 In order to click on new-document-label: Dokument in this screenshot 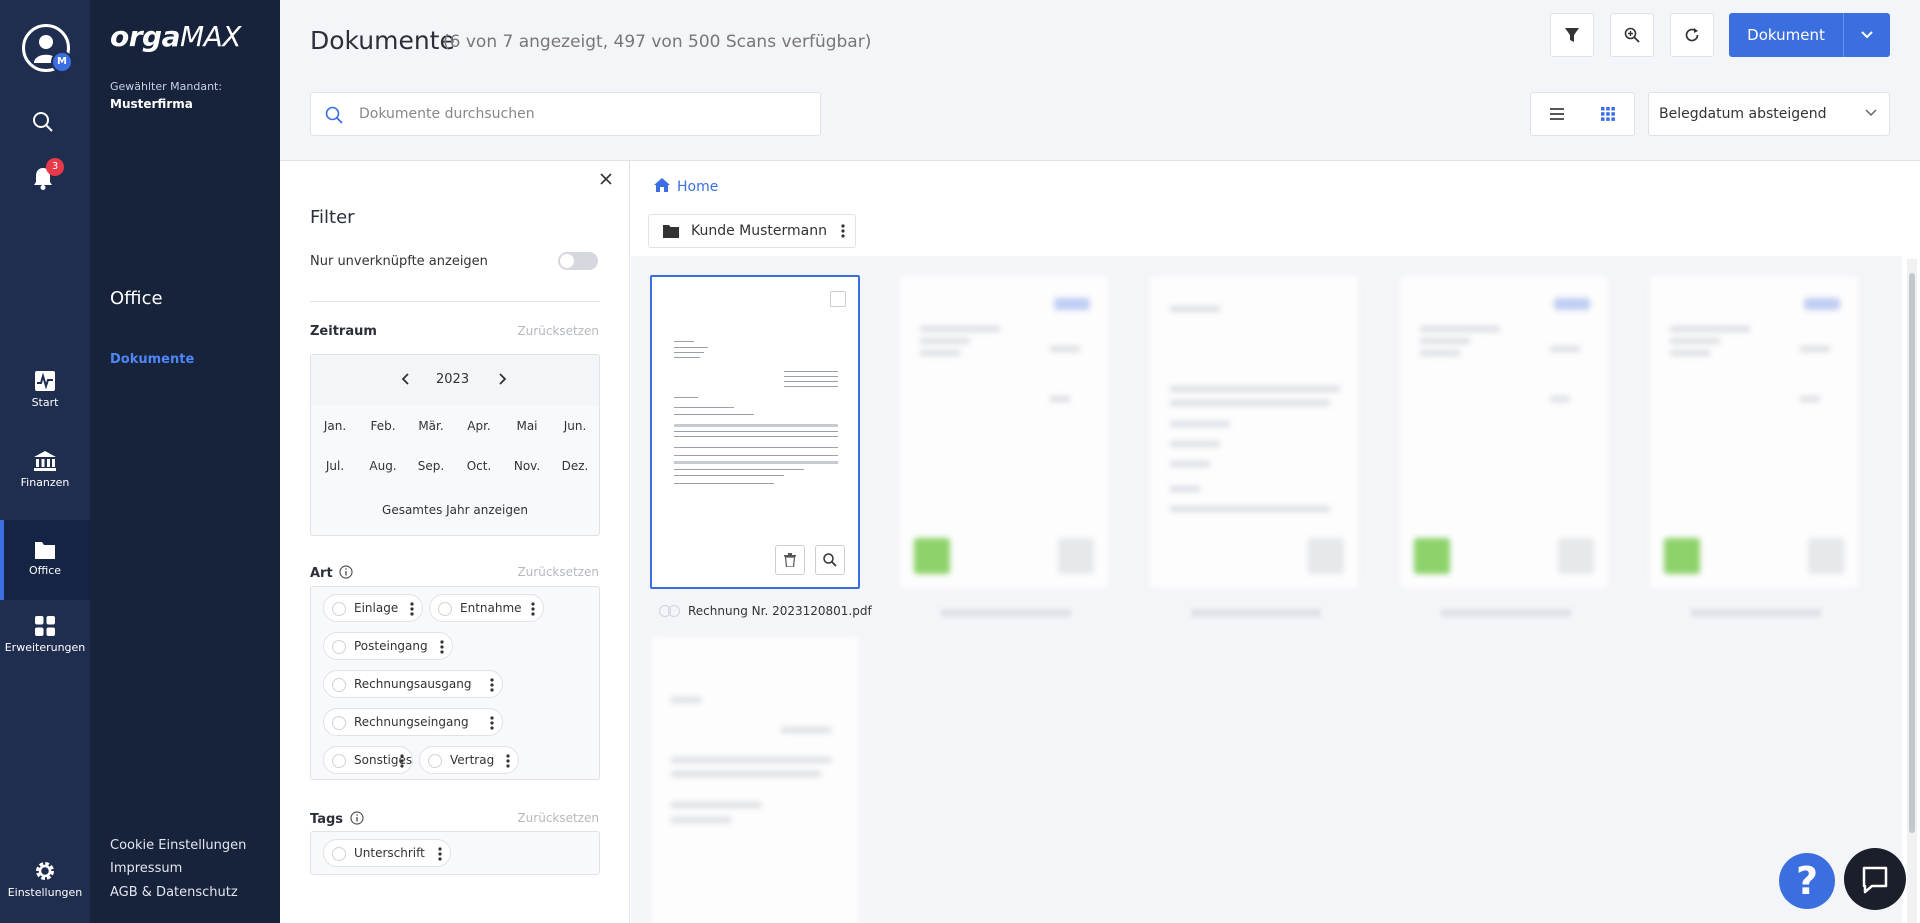, I will do `click(1786, 35)`.